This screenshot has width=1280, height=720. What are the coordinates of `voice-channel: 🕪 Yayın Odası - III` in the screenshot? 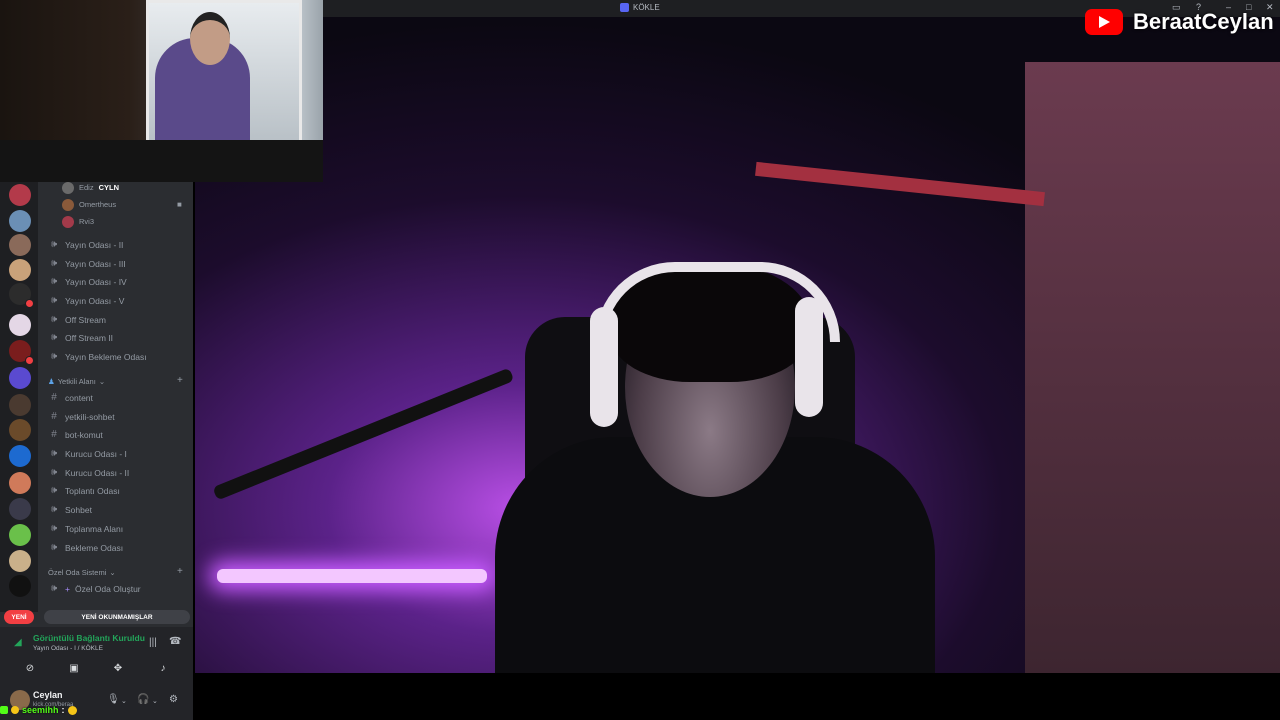 It's located at (87, 263).